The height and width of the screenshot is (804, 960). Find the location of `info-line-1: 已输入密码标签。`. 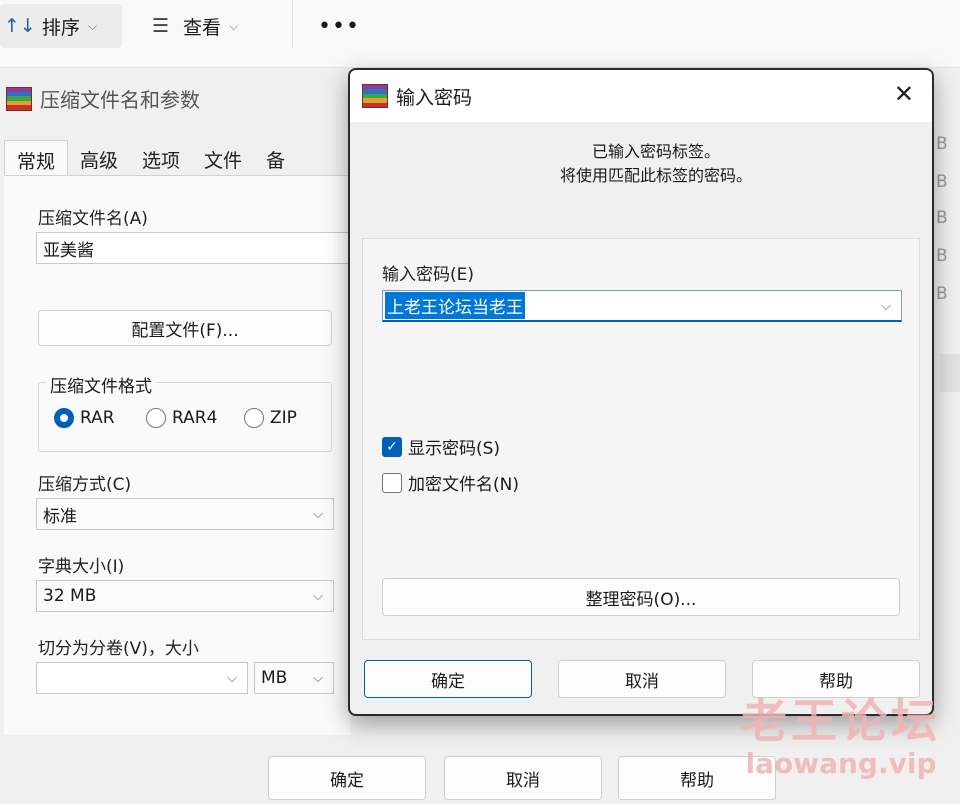

info-line-1: 已输入密码标签。 is located at coordinates (655, 151).